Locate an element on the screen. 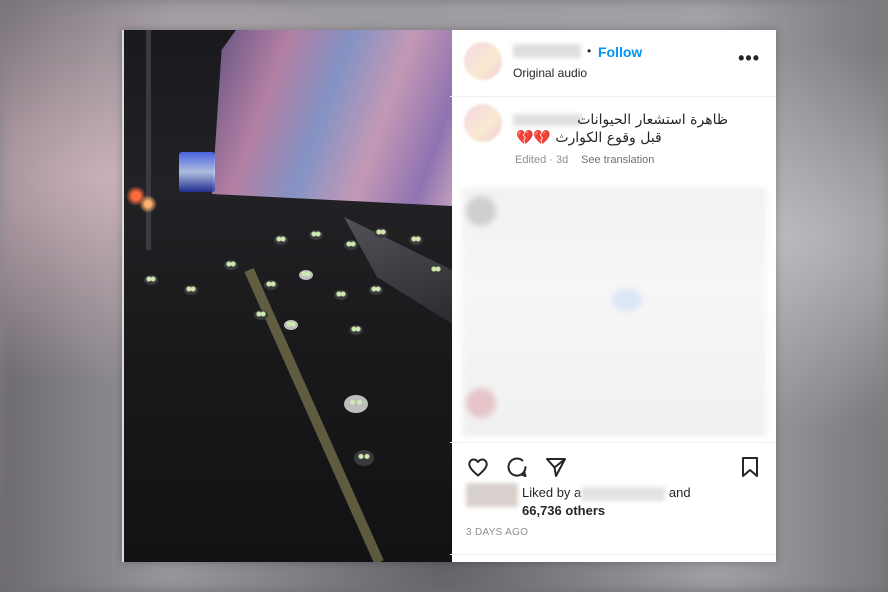  post-header: • Follow Original audio ••• is located at coordinates (613, 63).